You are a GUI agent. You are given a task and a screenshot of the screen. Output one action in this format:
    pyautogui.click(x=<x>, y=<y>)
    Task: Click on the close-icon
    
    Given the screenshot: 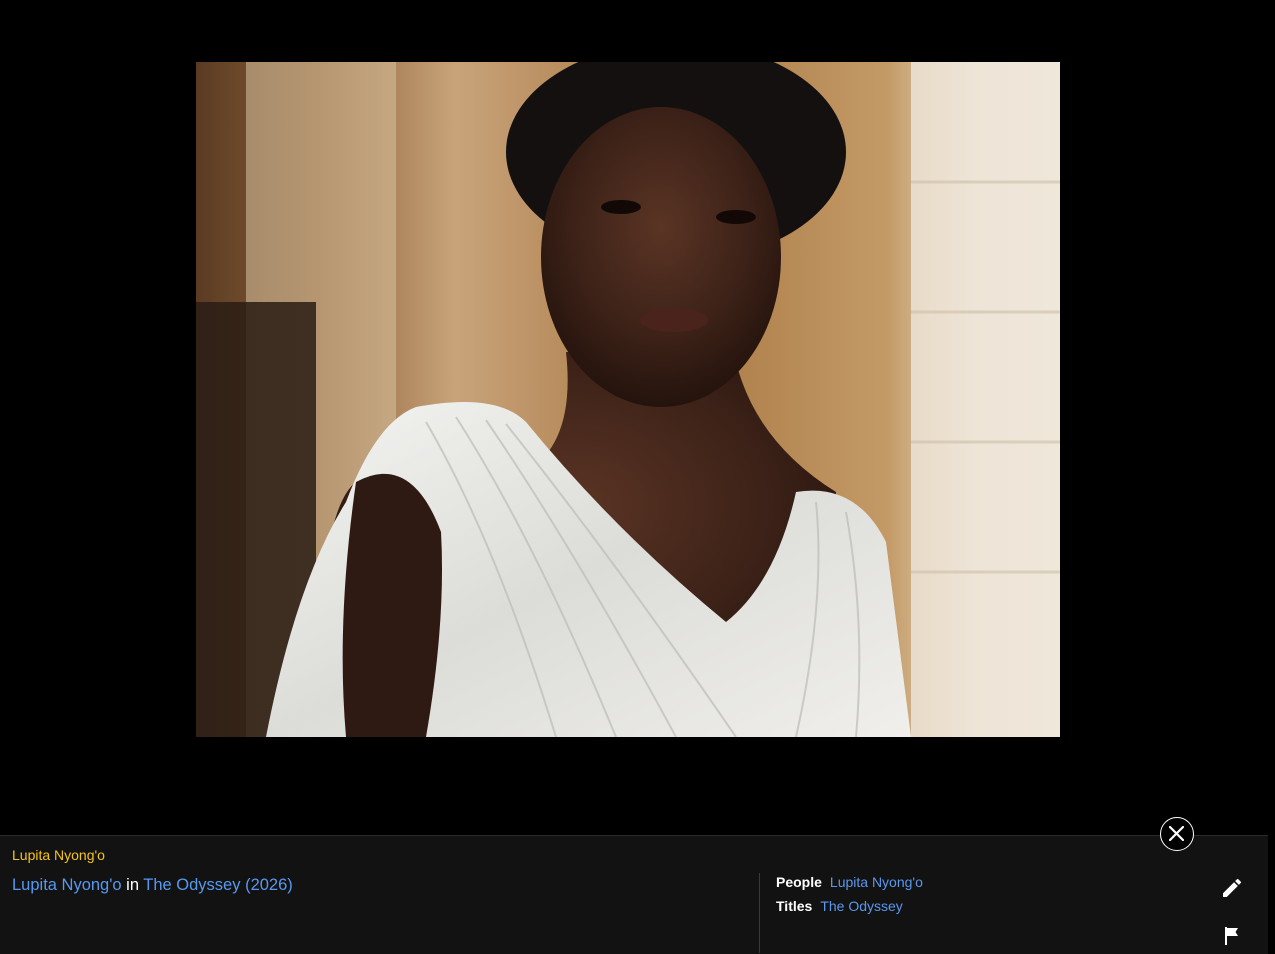 What is the action you would take?
    pyautogui.click(x=1176, y=833)
    